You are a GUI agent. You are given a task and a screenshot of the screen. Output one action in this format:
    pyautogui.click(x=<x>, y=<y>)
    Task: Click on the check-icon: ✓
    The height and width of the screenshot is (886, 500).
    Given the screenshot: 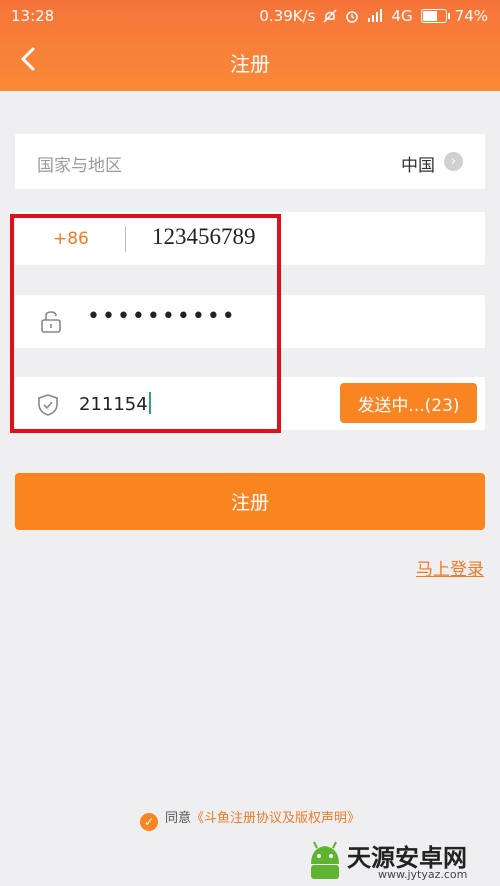 What is the action you would take?
    pyautogui.click(x=148, y=822)
    